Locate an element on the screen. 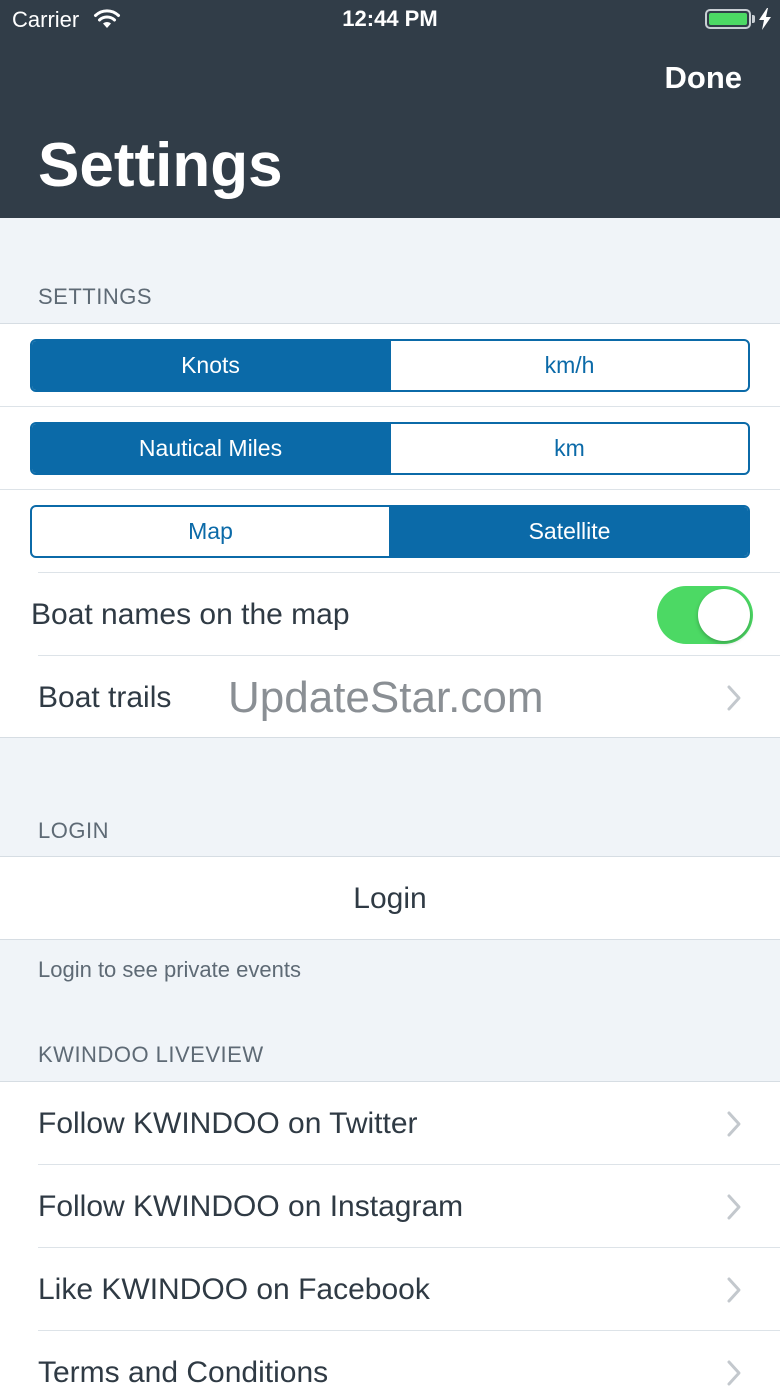  list-item-facebook: Like KWINDOO on Facebook is located at coordinates (390, 1289).